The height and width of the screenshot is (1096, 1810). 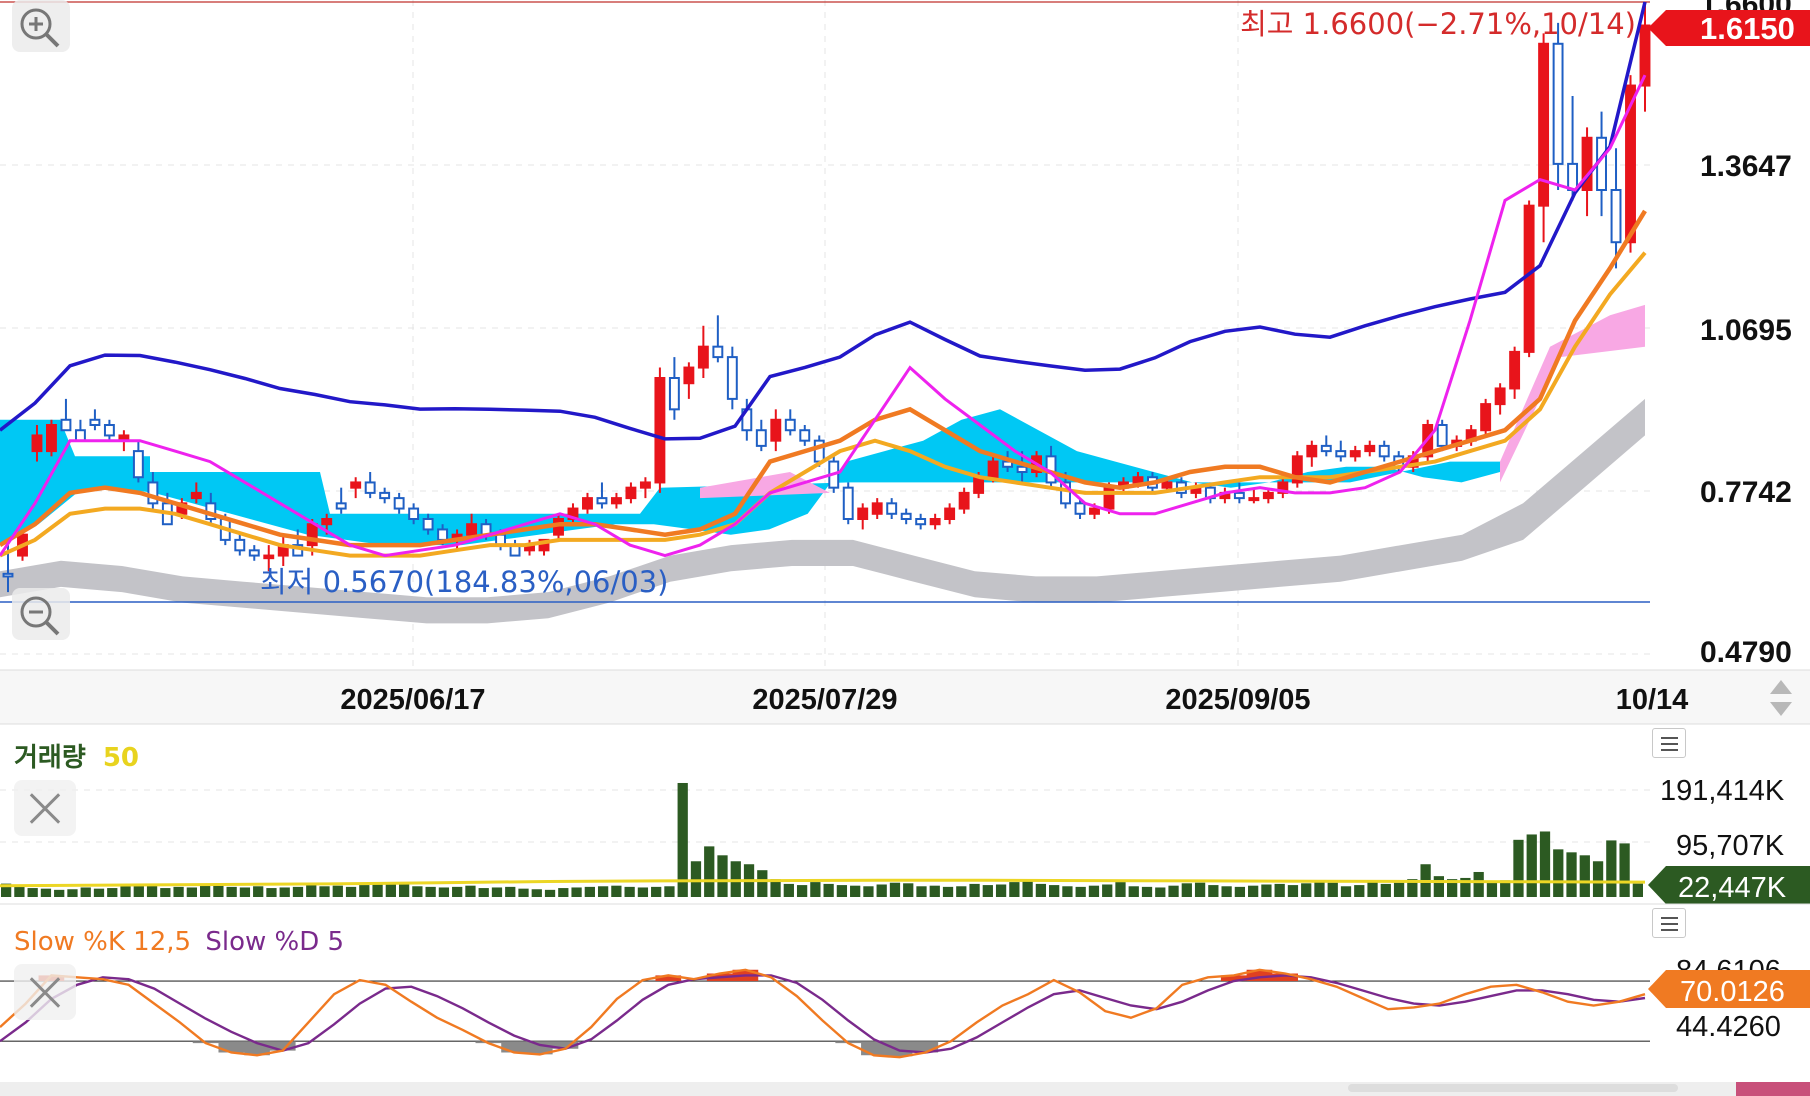 What do you see at coordinates (1728, 1027) in the screenshot?
I see `stoch-tick-2: 44.4260` at bounding box center [1728, 1027].